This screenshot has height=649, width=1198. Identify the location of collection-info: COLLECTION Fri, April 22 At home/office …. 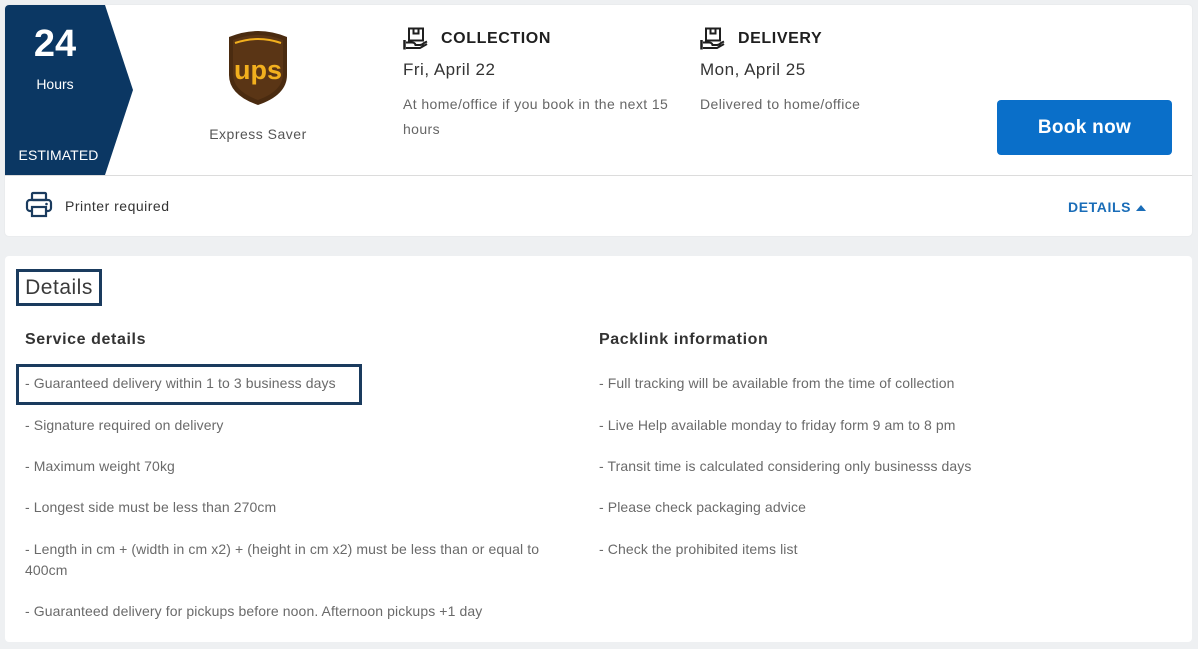
(538, 84).